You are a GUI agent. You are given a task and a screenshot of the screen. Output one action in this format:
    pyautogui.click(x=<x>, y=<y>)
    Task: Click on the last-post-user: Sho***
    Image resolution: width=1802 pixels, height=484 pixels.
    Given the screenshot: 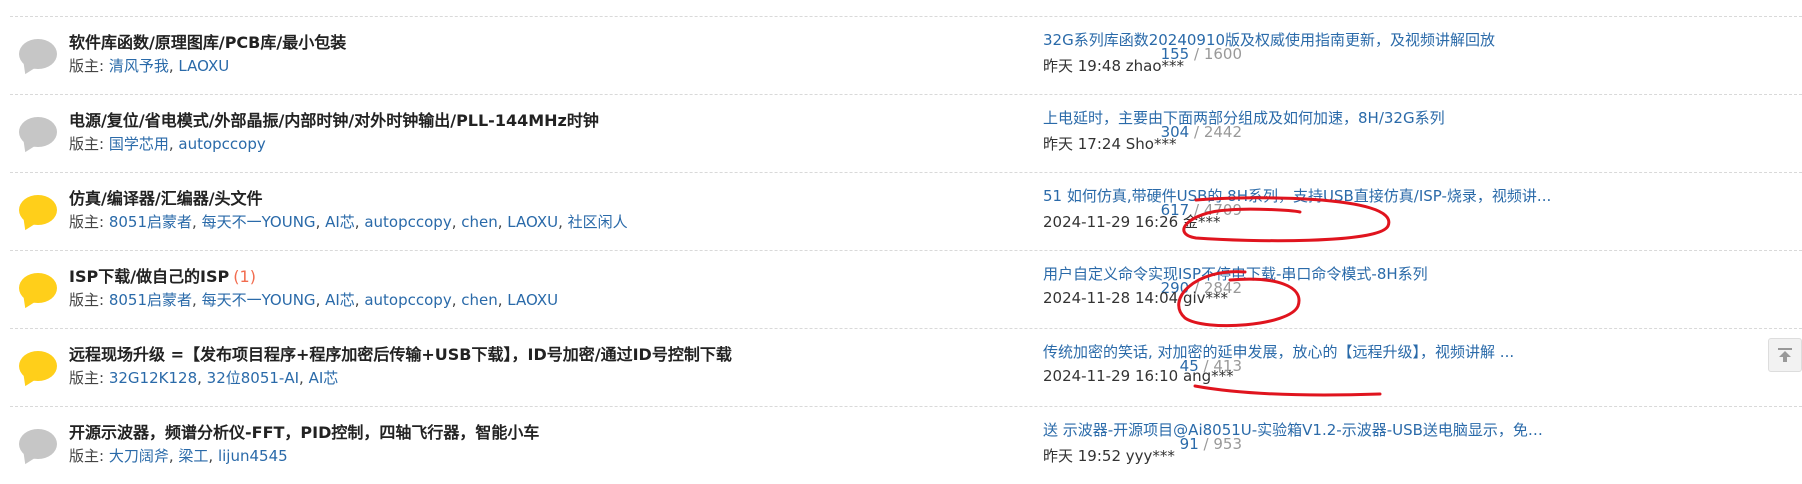 What is the action you would take?
    pyautogui.click(x=1151, y=144)
    